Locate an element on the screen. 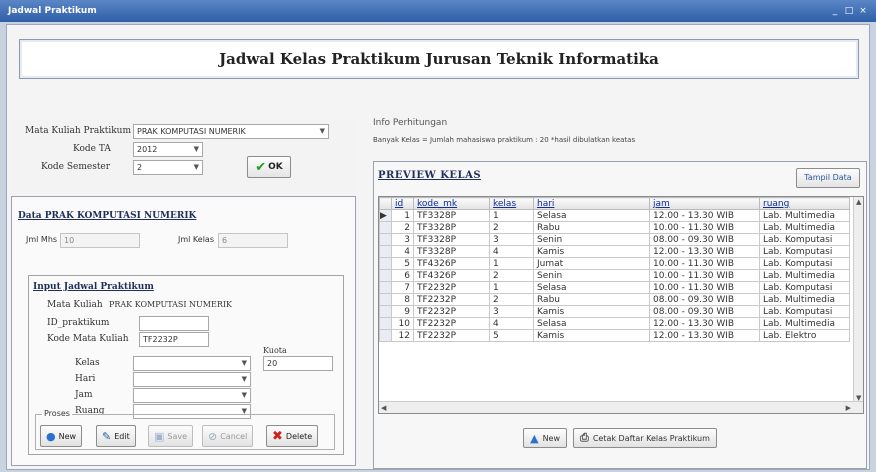 Image resolution: width=876 pixels, height=472 pixels. new-button: ● New is located at coordinates (61, 436).